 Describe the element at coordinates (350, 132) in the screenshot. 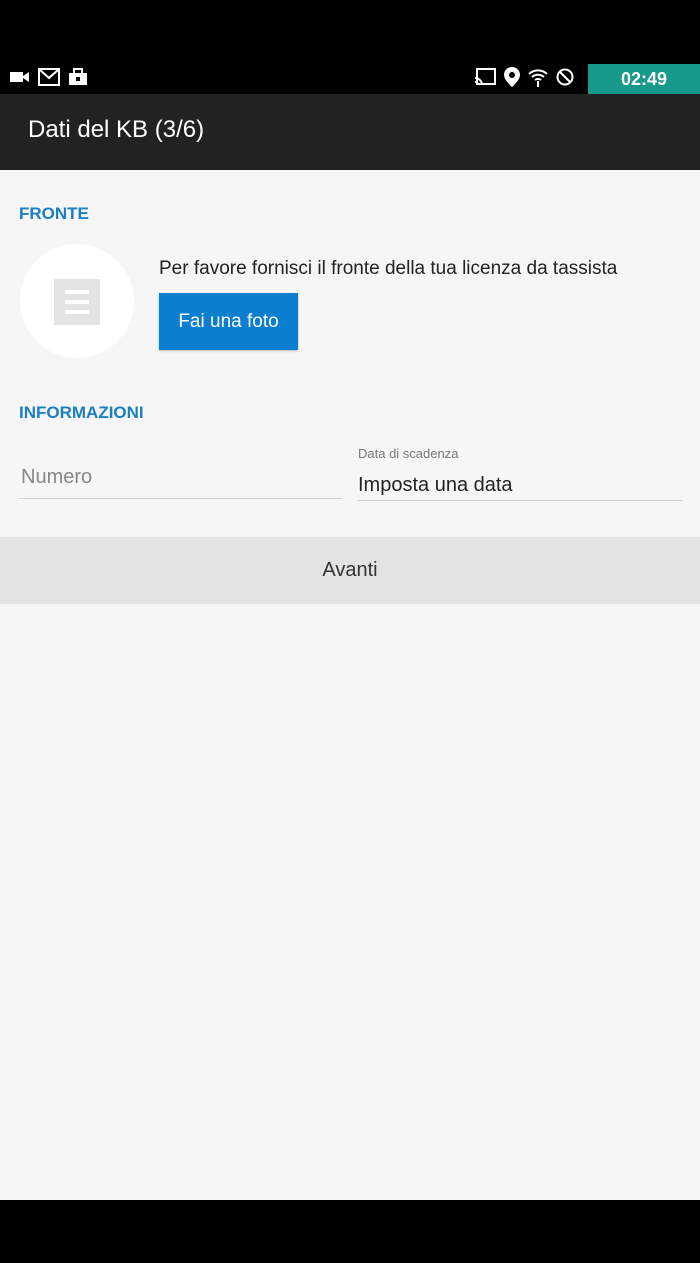

I see `app-bar: Dati del KB (3/6)` at that location.